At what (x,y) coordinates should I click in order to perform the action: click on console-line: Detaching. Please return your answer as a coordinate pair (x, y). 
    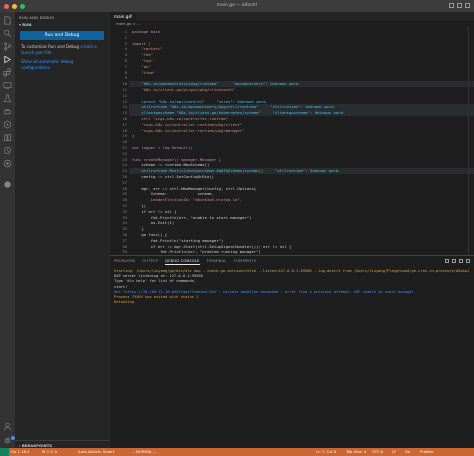
    Looking at the image, I should click on (124, 302).